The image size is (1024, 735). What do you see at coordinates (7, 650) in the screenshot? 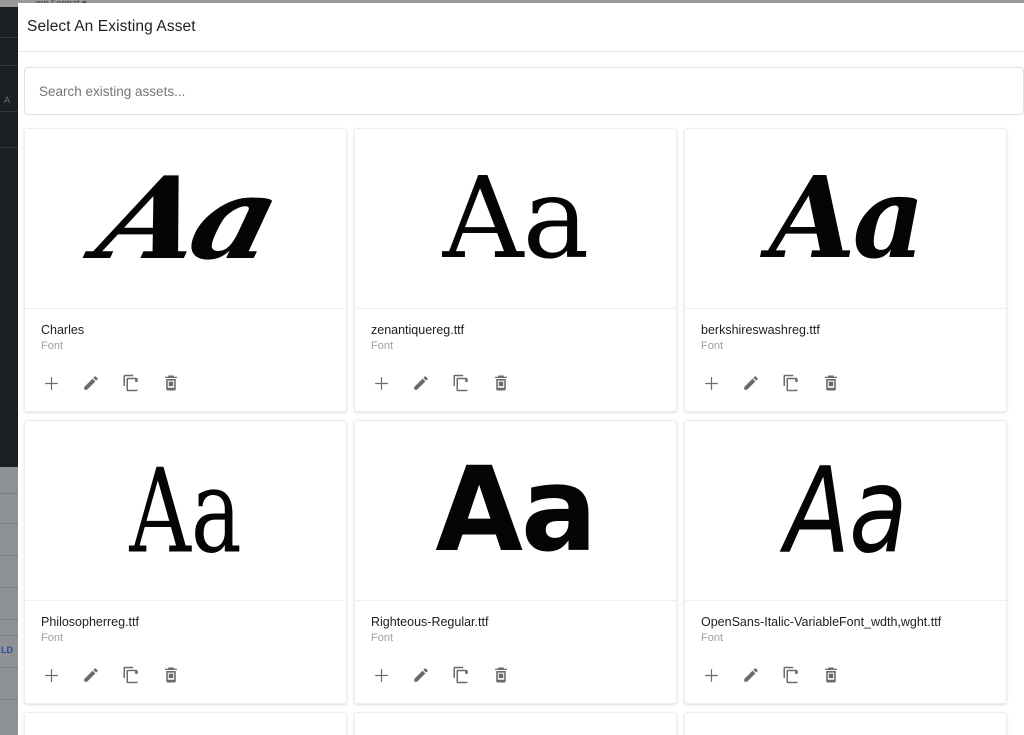
I see `background-panel-label: LD` at bounding box center [7, 650].